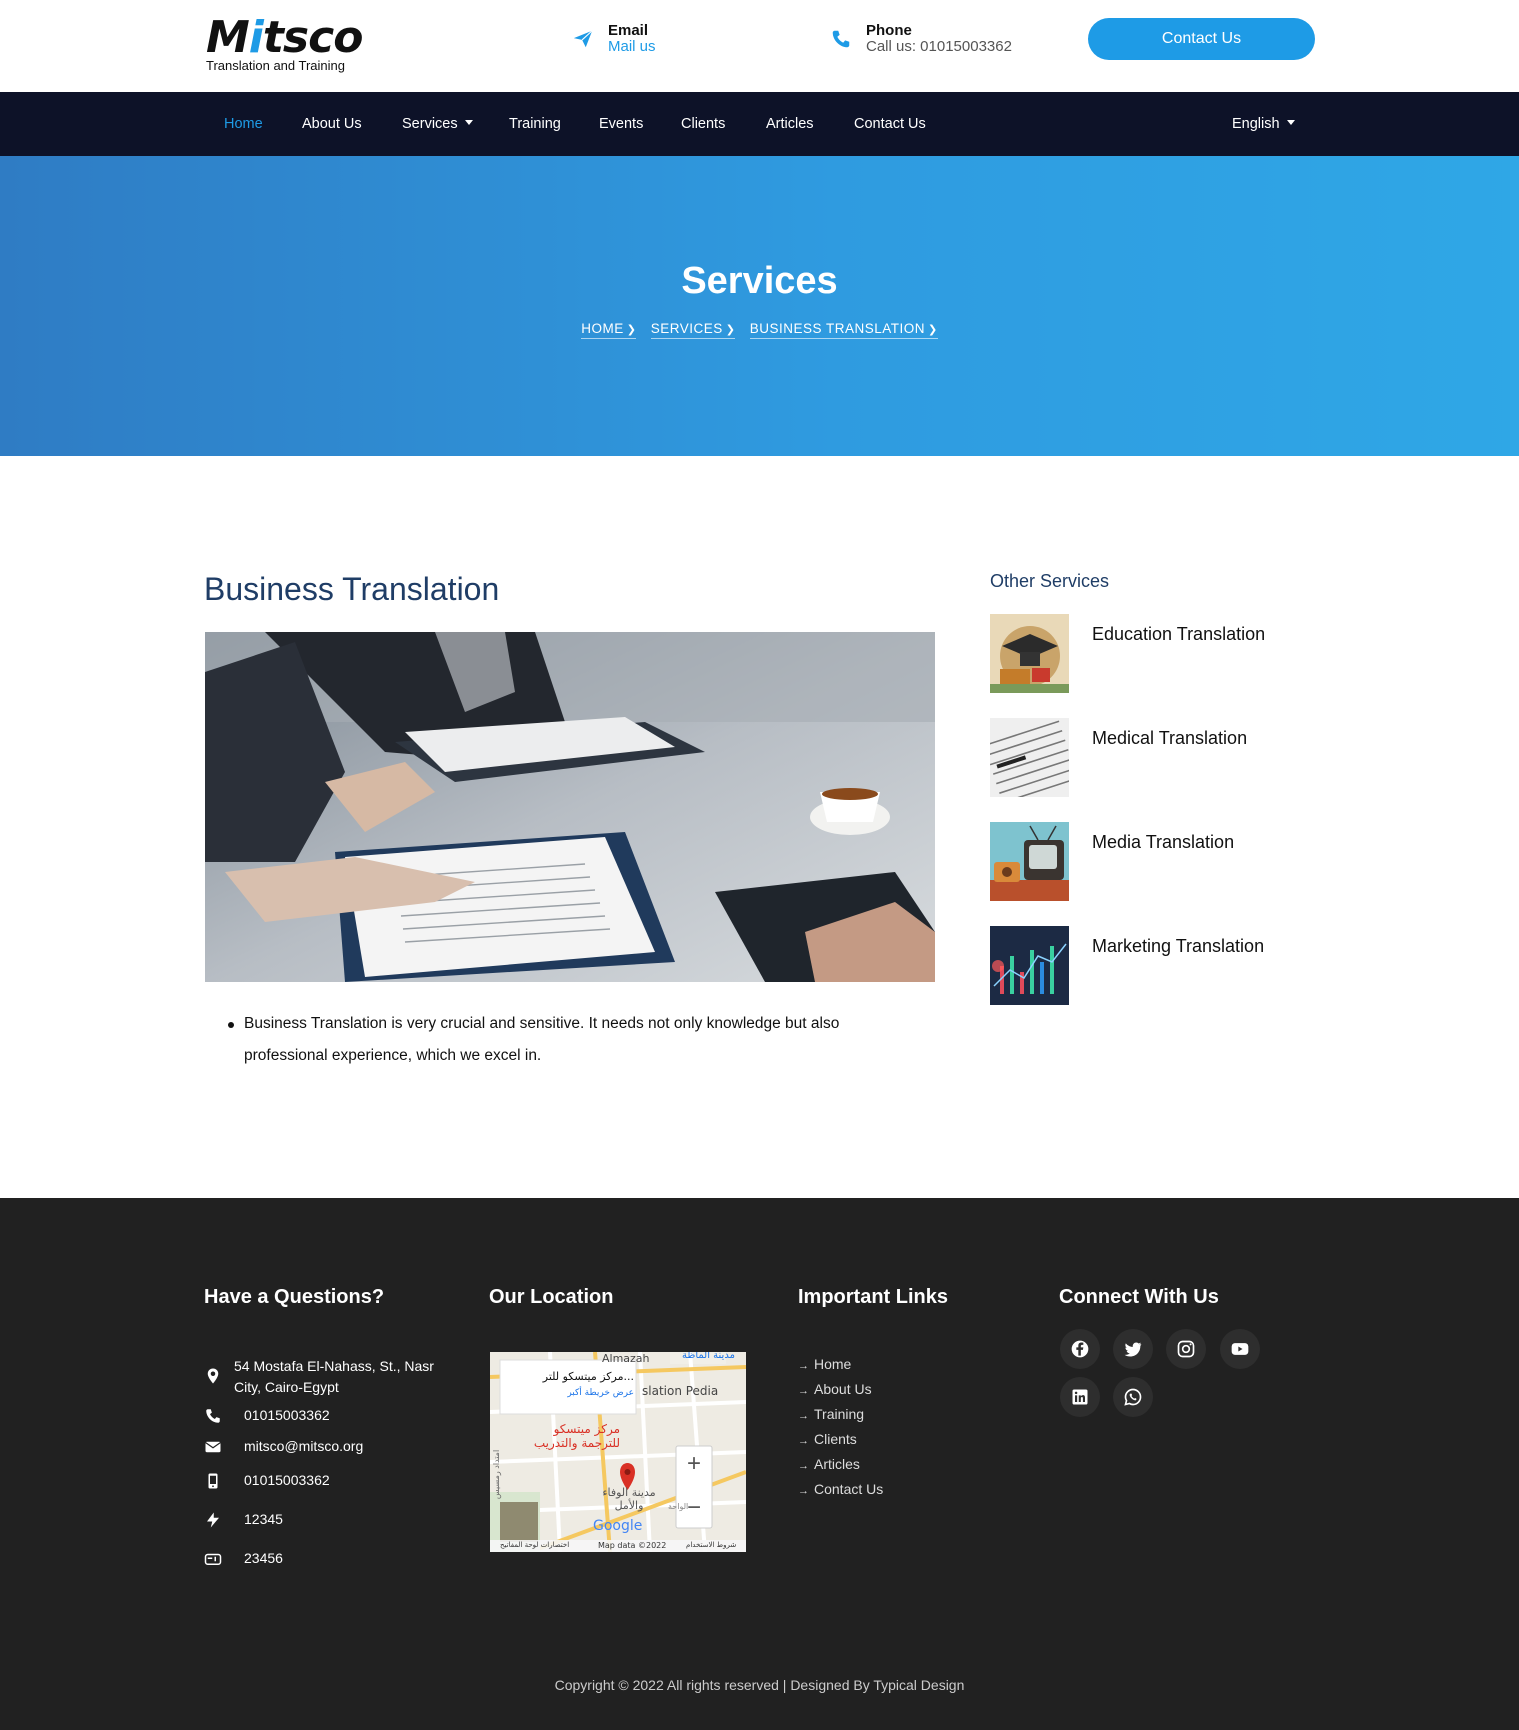 The height and width of the screenshot is (1730, 1519). I want to click on nav-item-services: Services, so click(437, 124).